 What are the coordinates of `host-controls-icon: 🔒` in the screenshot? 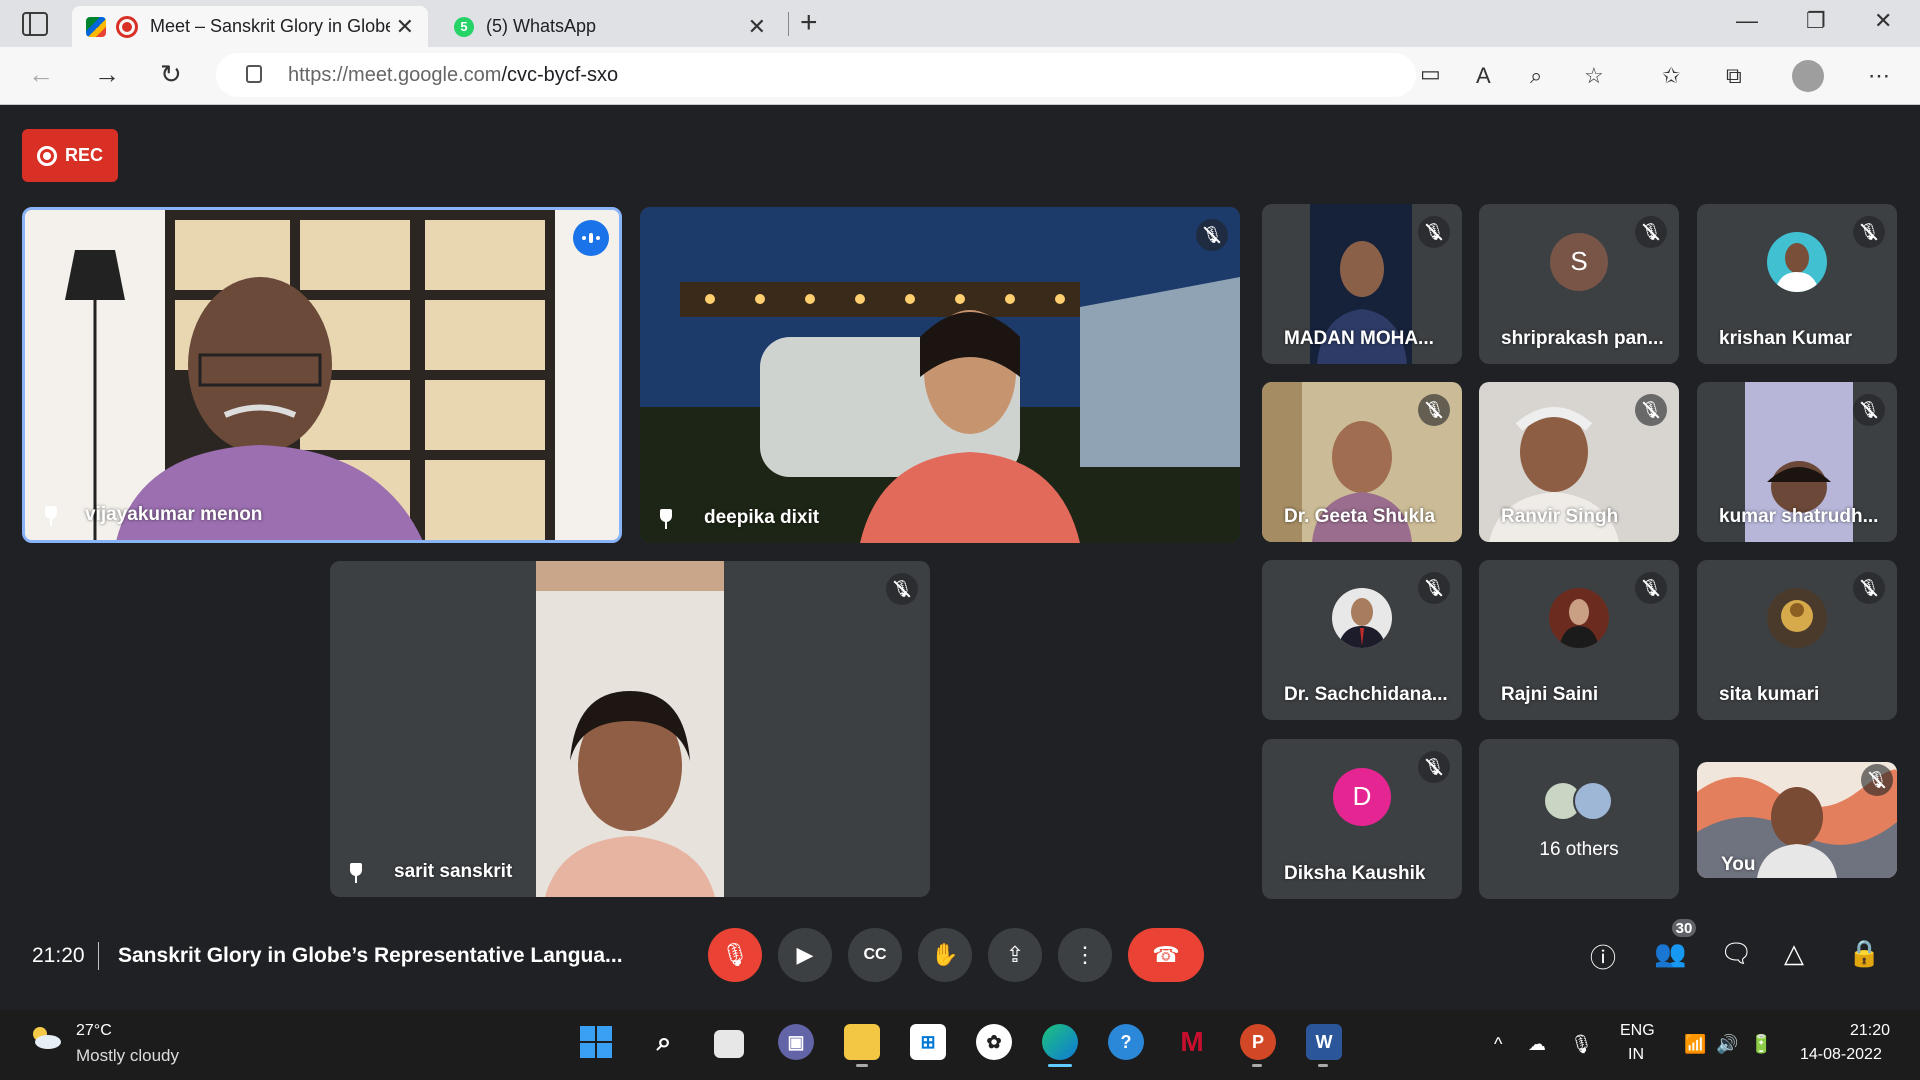 It's located at (1864, 953).